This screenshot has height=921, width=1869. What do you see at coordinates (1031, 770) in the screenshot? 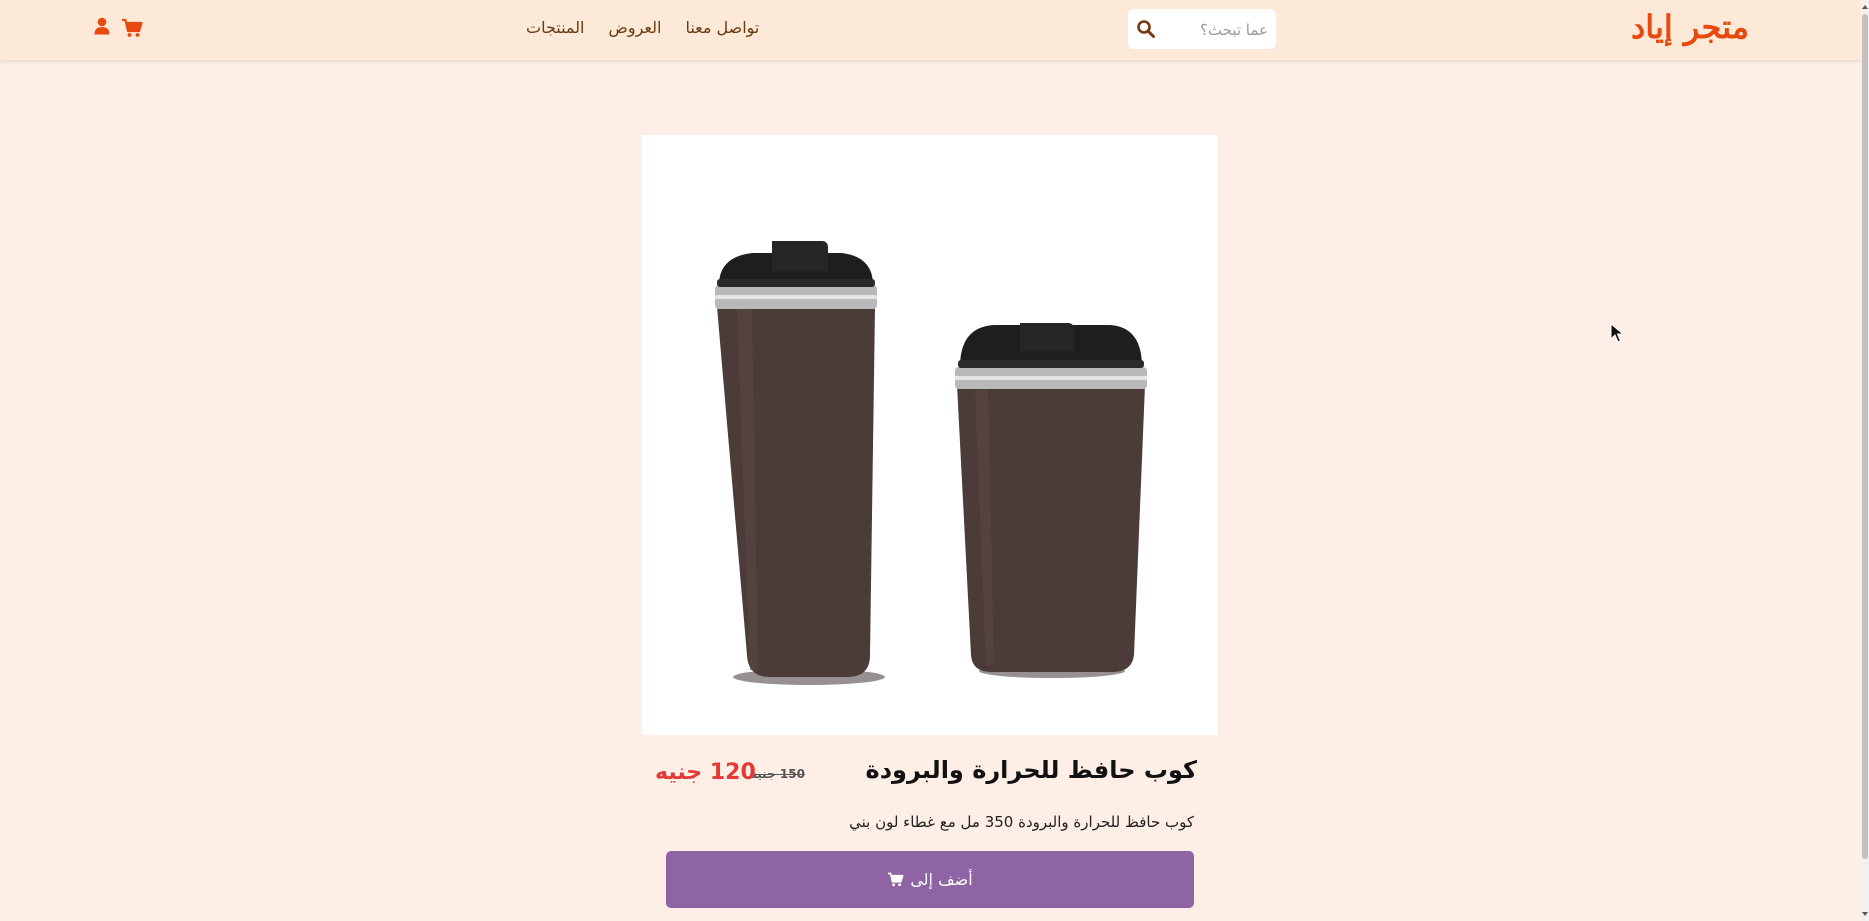
I see `product-title: كوب حافظ للحرارة والبرودة` at bounding box center [1031, 770].